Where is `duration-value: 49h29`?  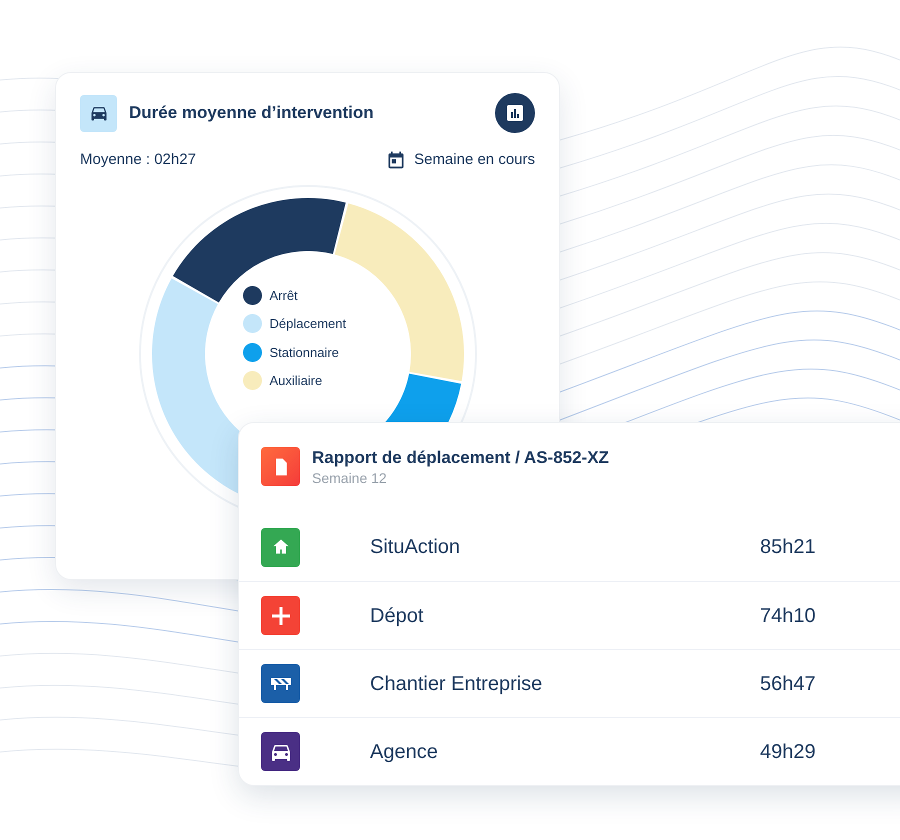
duration-value: 49h29 is located at coordinates (788, 752).